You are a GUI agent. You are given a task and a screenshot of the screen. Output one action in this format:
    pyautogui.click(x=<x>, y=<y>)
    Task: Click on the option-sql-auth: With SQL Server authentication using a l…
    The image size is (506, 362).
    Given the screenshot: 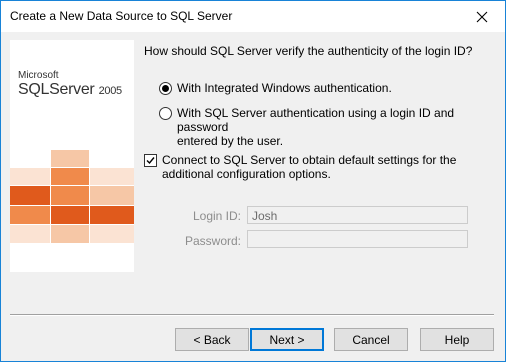 What is the action you would take?
    pyautogui.click(x=332, y=127)
    